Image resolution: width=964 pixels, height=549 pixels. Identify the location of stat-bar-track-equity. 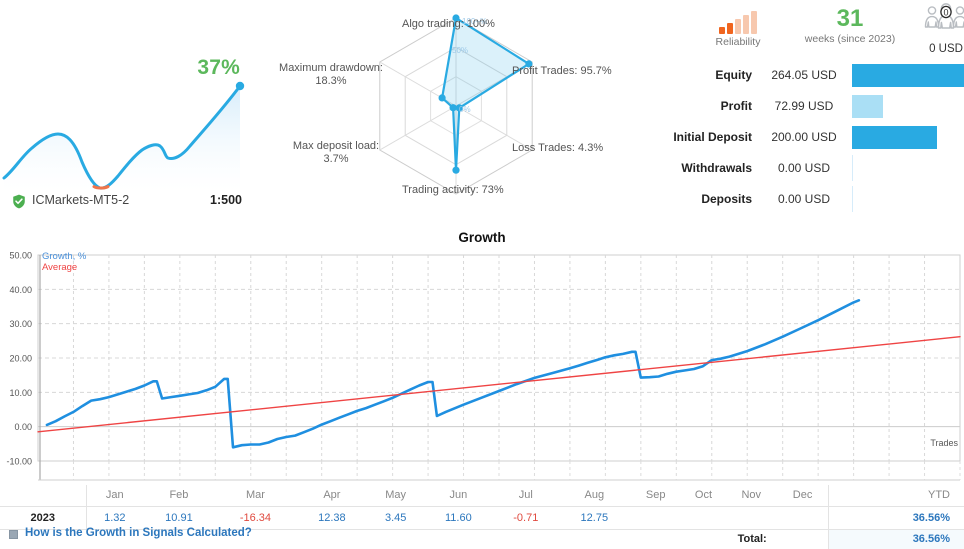
(908, 76).